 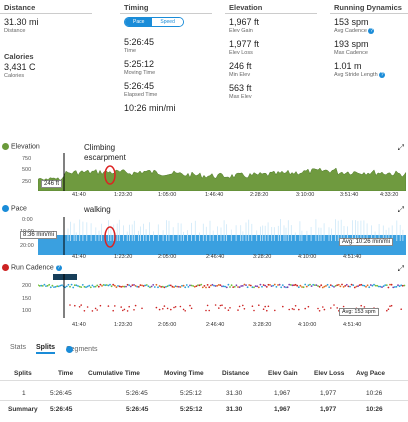 I want to click on elevation-marker-label: 246 ft, so click(x=52, y=184).